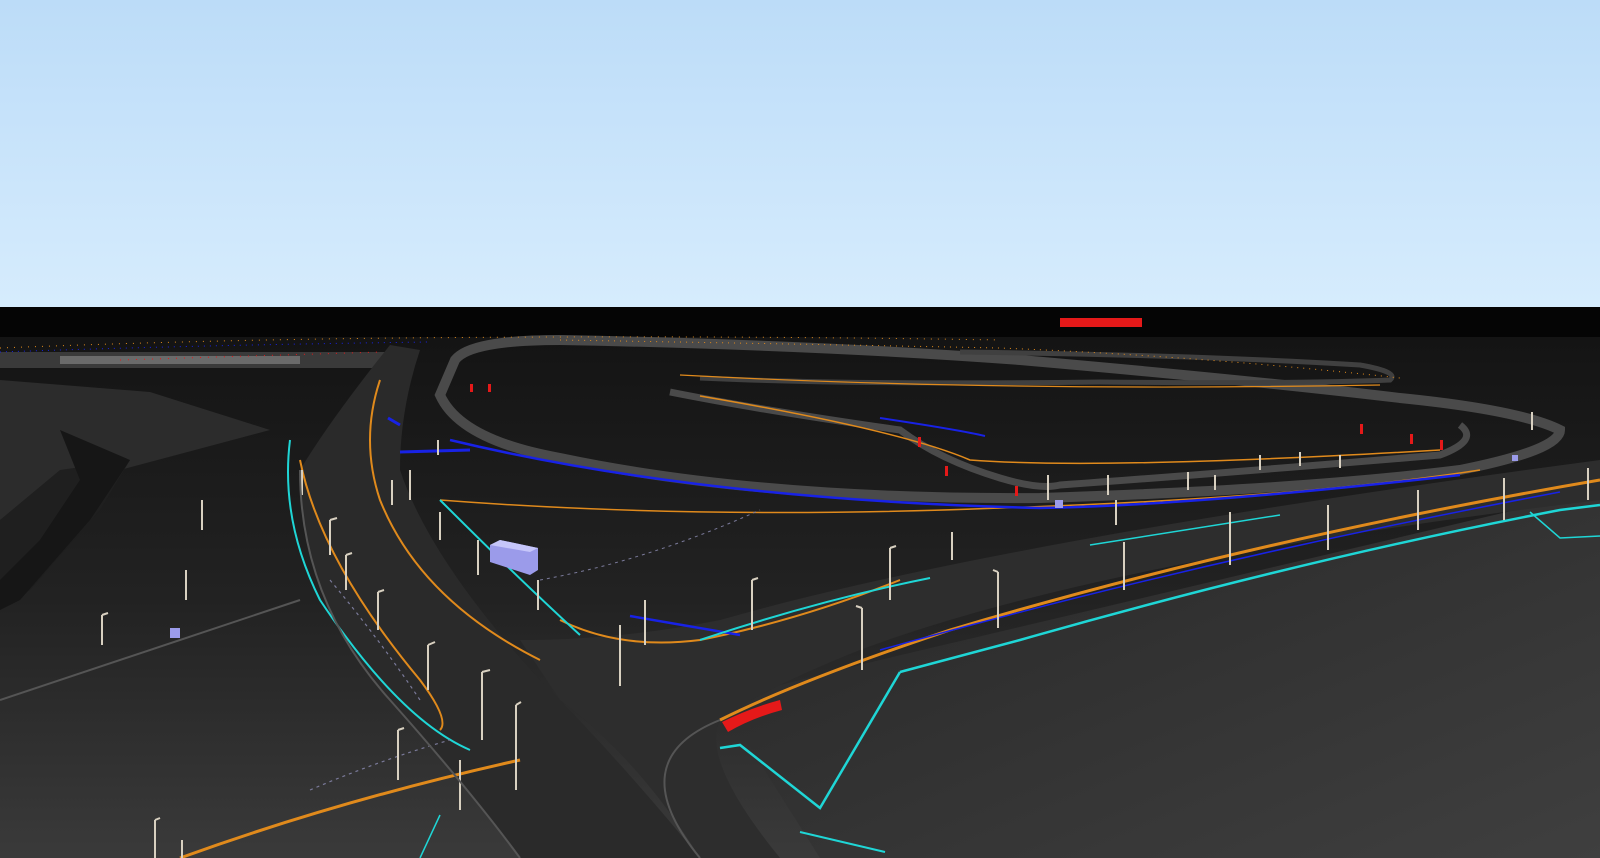 Image resolution: width=1600 pixels, height=858 pixels. I want to click on far-urban-strip-light, so click(180, 360).